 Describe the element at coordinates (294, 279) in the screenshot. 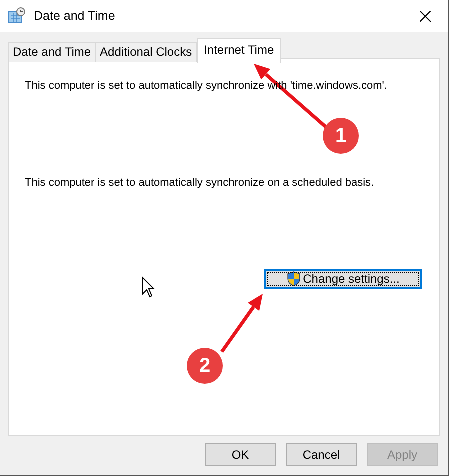

I see `shield-icon` at that location.